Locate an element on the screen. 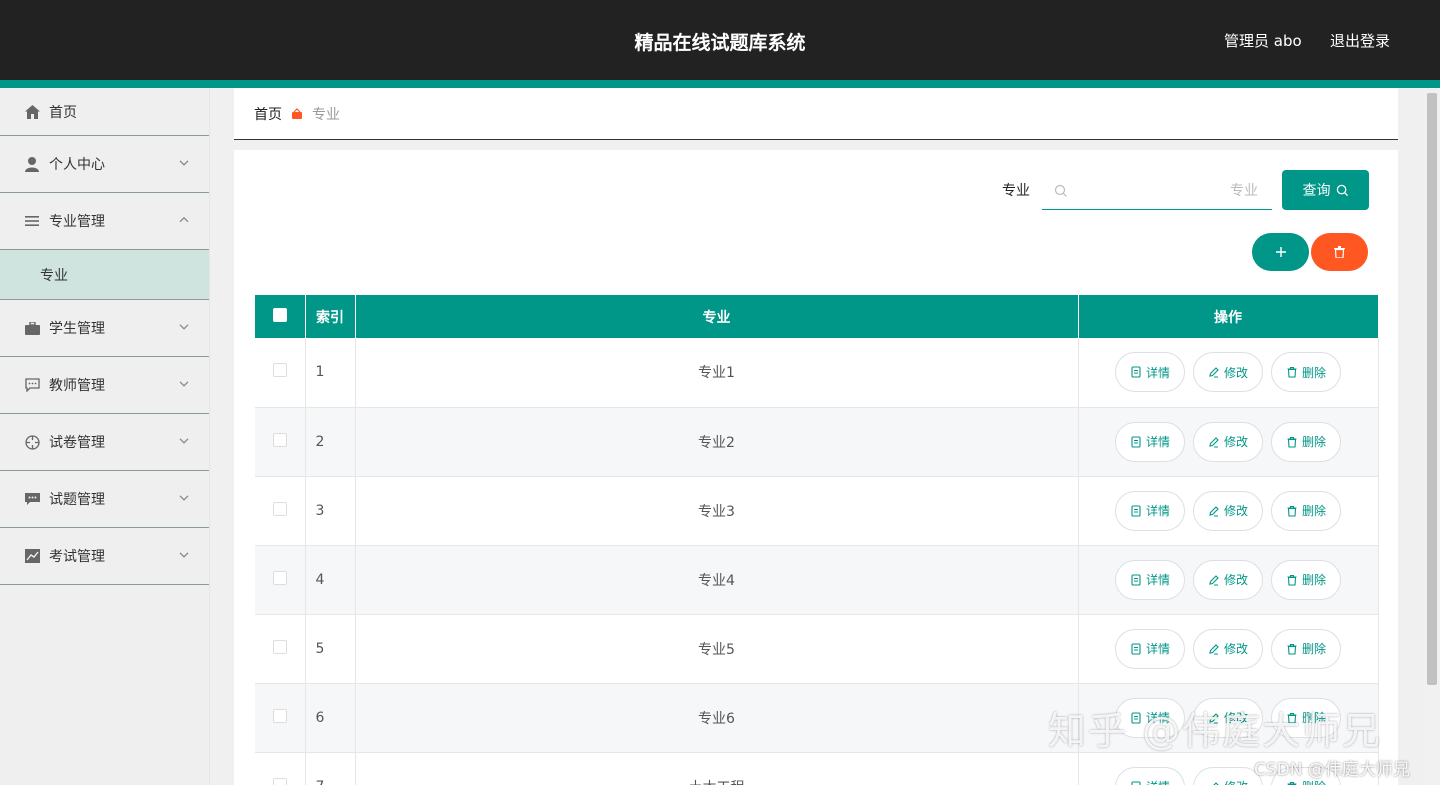  chevron-down-icon is located at coordinates (184, 441).